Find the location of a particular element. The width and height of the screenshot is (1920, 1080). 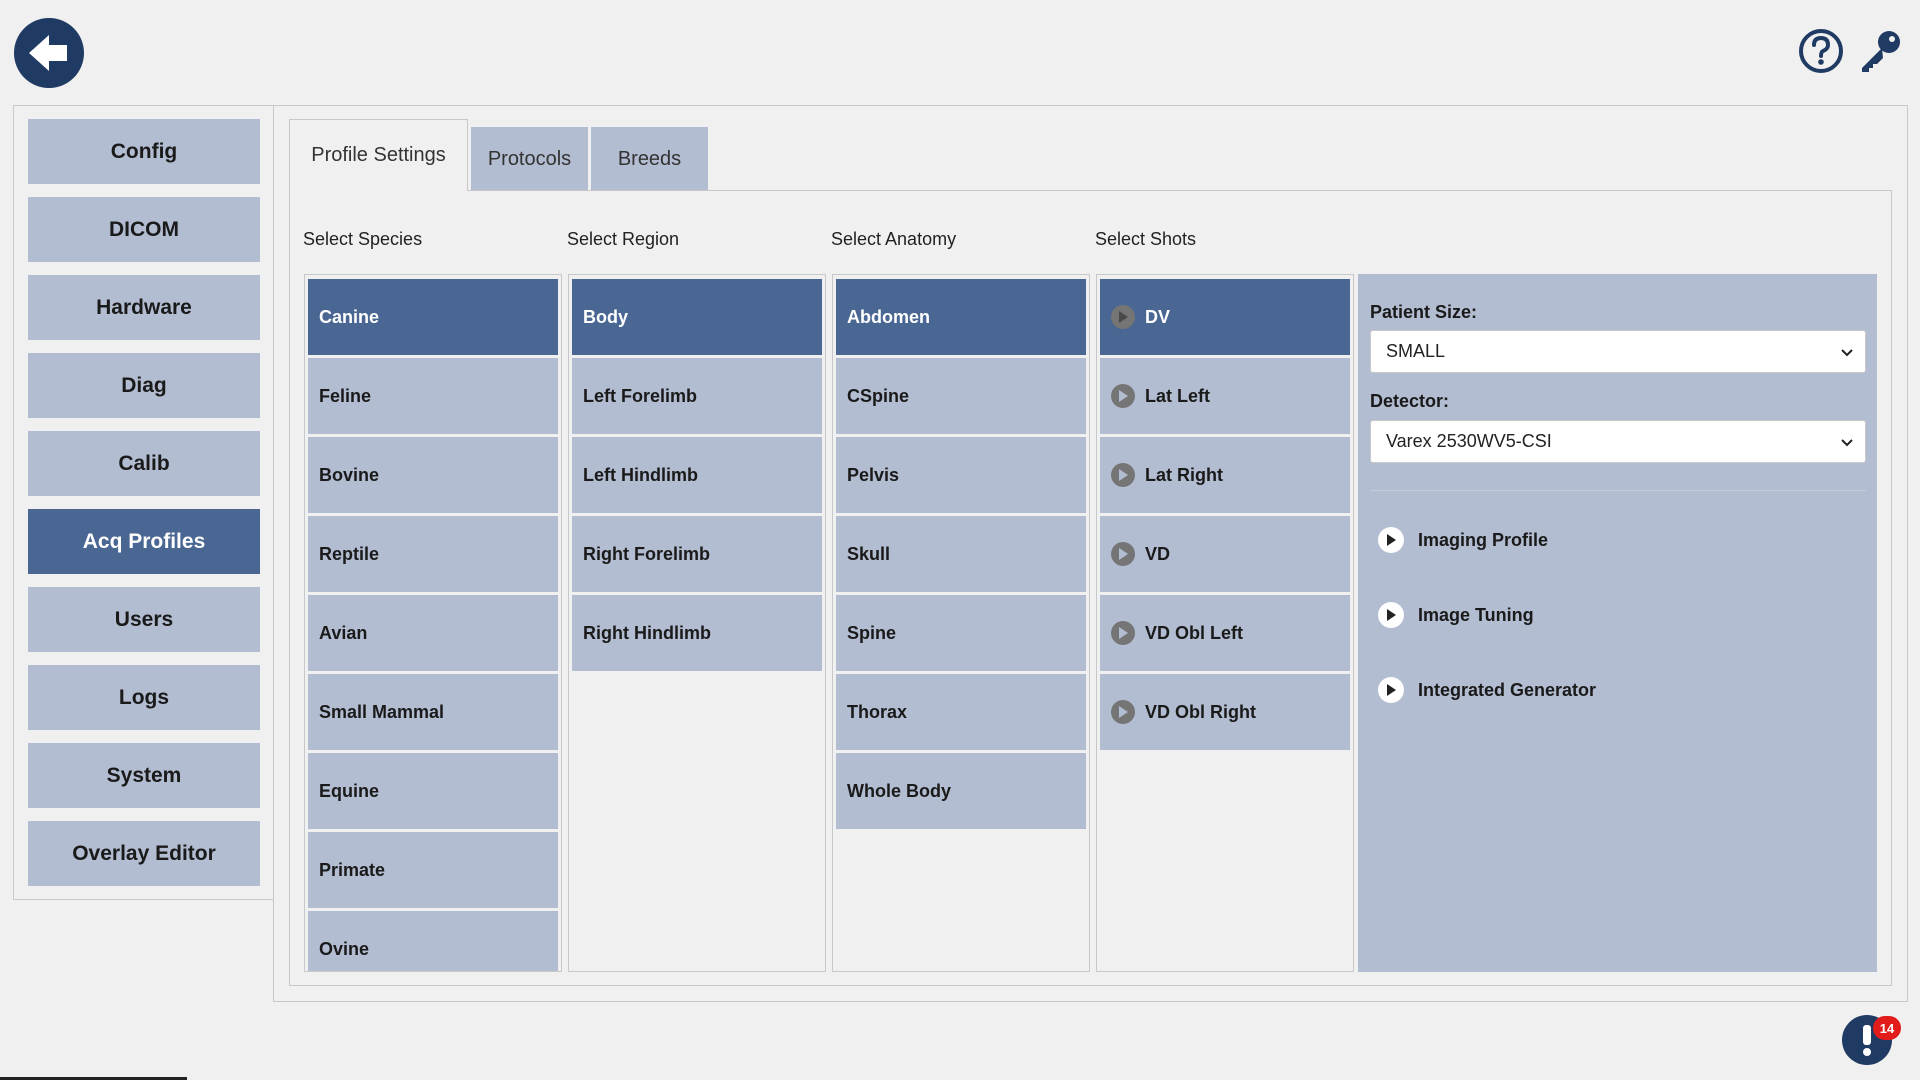

list-item: Left Forelimb is located at coordinates (697, 396).